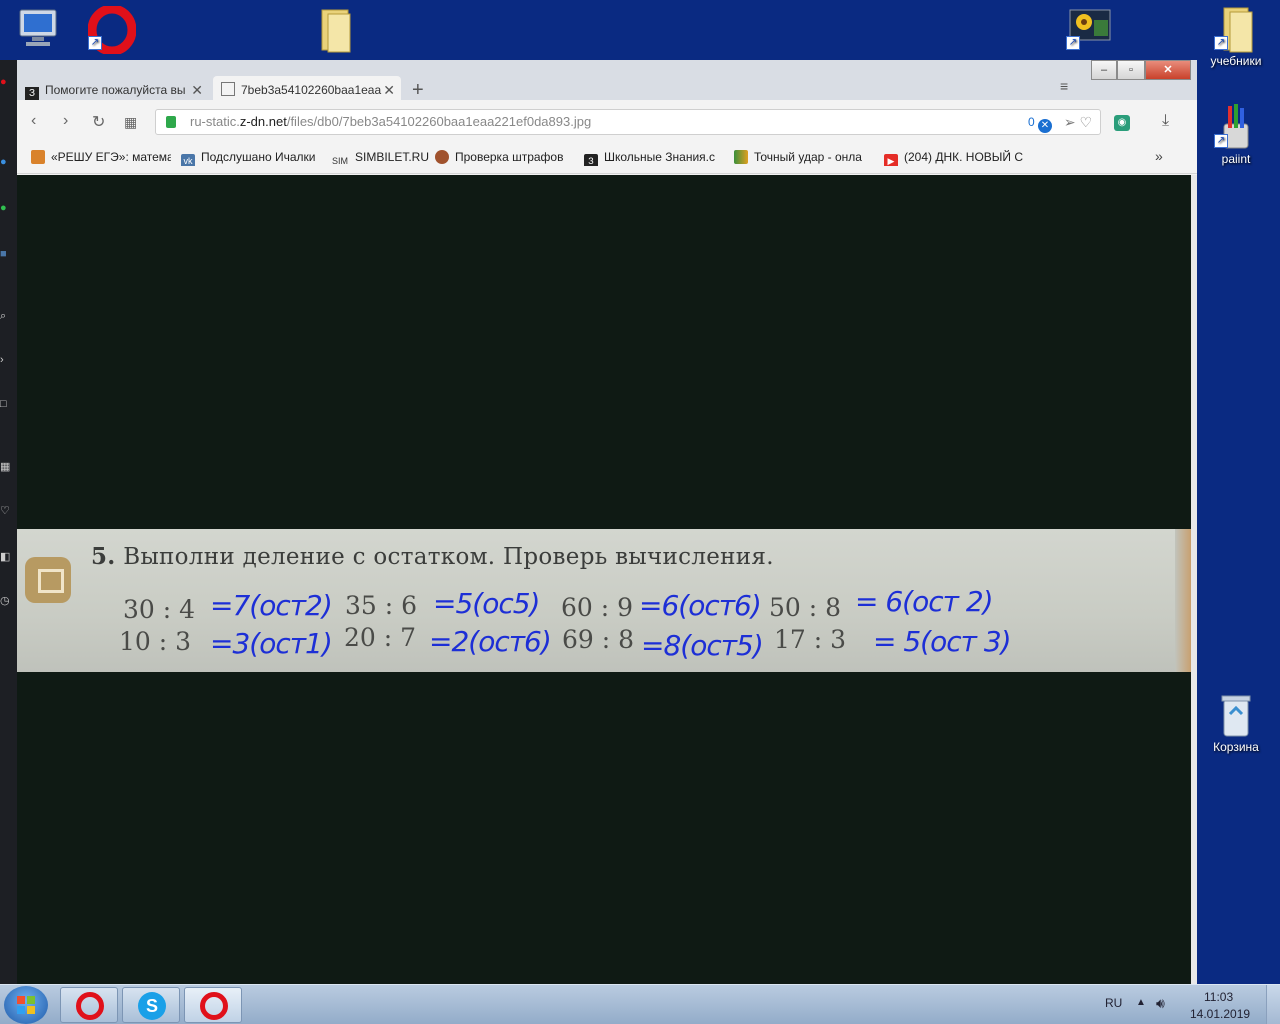  Describe the element at coordinates (442, 157) in the screenshot. I see `emblem-icon` at that location.